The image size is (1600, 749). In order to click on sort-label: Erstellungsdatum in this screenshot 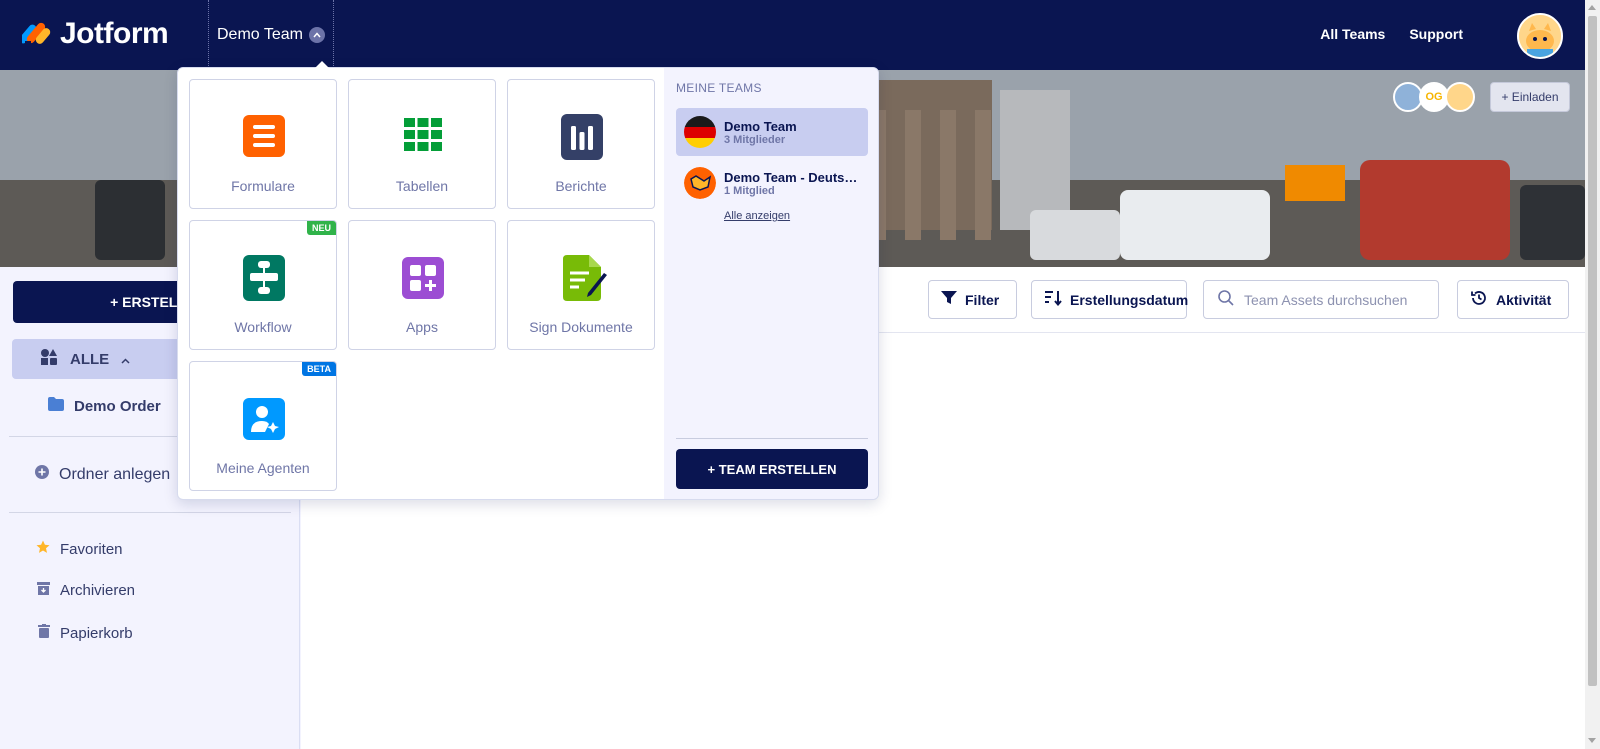, I will do `click(1129, 299)`.